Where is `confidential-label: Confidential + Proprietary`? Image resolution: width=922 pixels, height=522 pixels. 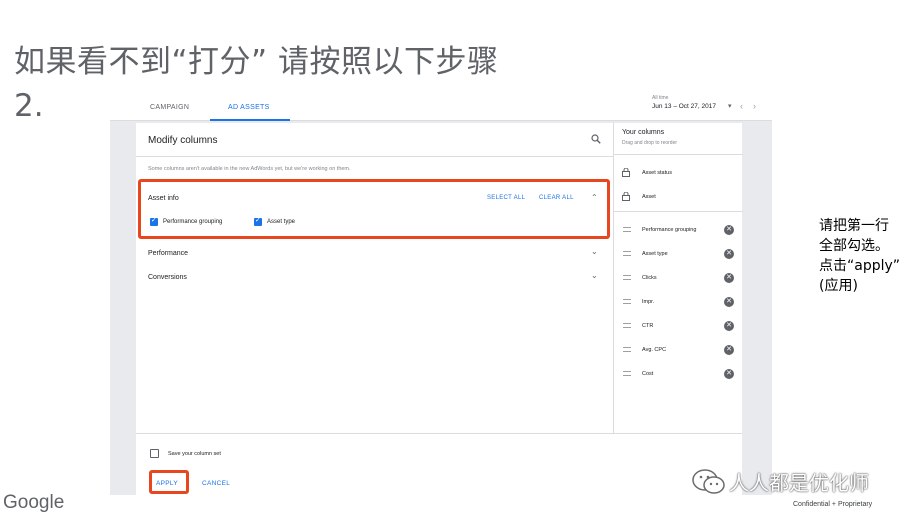 confidential-label: Confidential + Proprietary is located at coordinates (833, 504).